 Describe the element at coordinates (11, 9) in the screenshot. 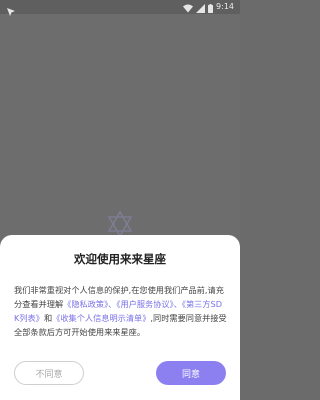

I see `navigation-arrow-icon` at that location.